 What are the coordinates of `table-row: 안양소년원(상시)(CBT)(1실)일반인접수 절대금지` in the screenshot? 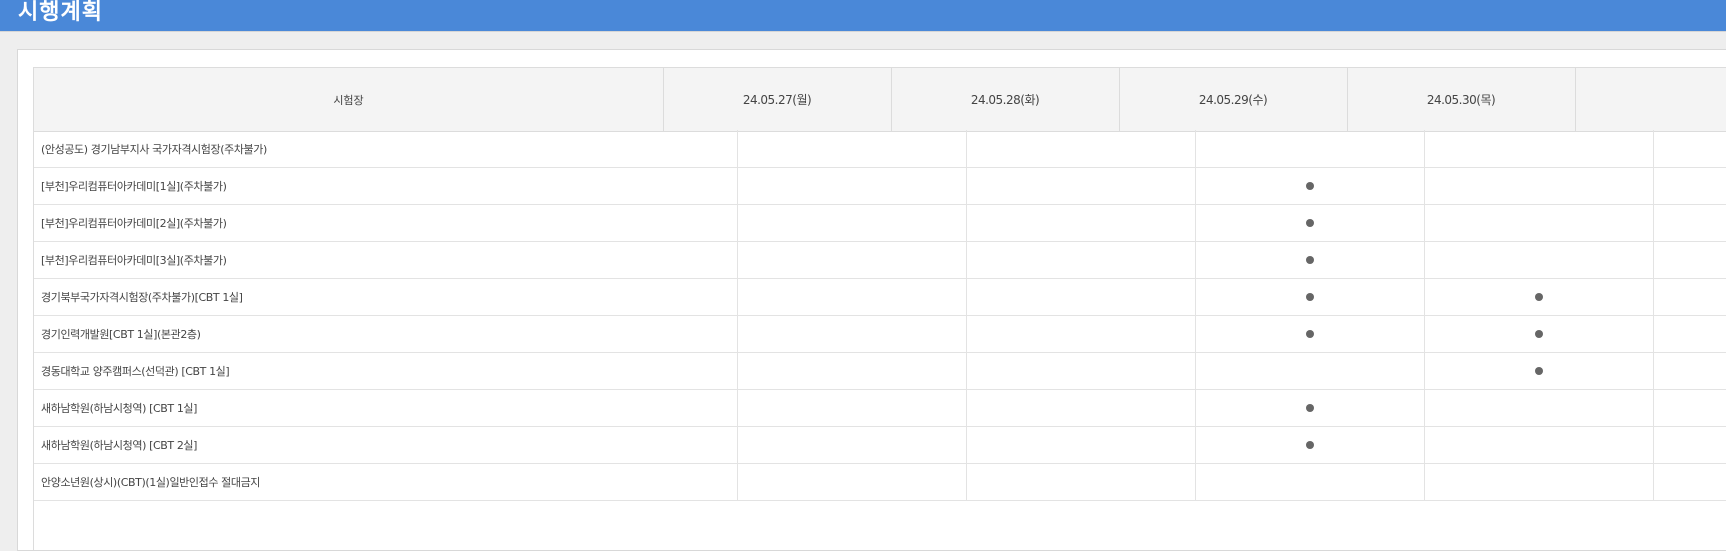 It's located at (880, 482).